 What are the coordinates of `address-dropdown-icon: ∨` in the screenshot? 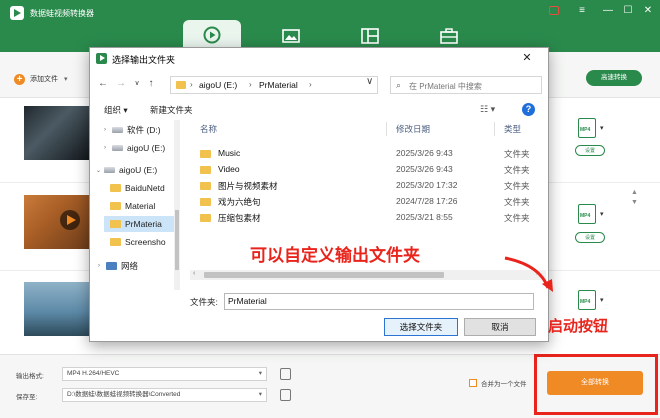 It's located at (369, 81).